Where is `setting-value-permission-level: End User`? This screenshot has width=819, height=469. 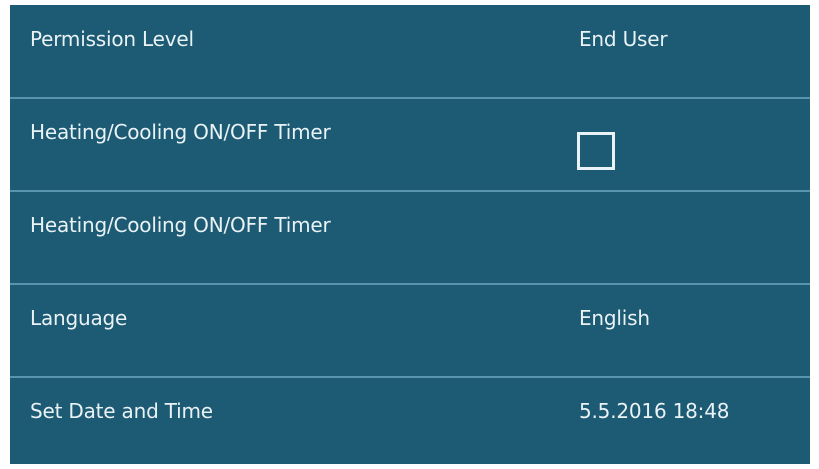 setting-value-permission-level: End User is located at coordinates (623, 39).